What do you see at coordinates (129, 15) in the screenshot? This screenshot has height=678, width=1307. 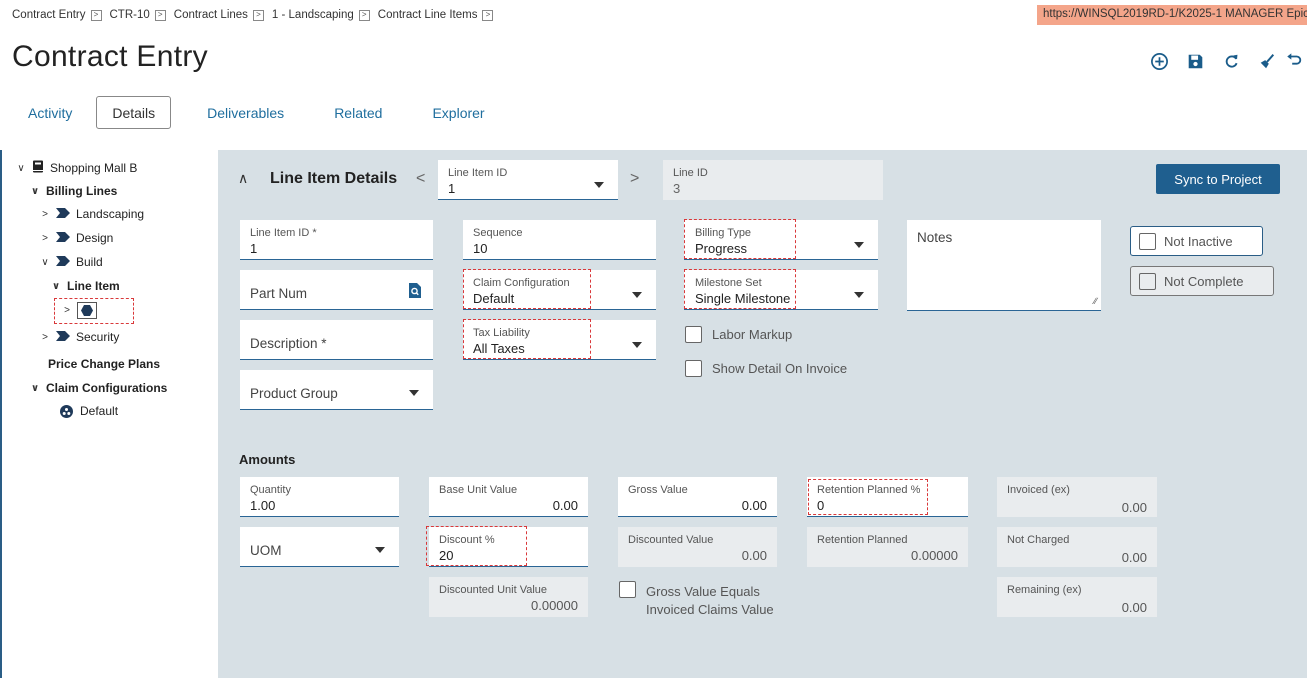 I see `breadcrumb-label: CTR-10` at bounding box center [129, 15].